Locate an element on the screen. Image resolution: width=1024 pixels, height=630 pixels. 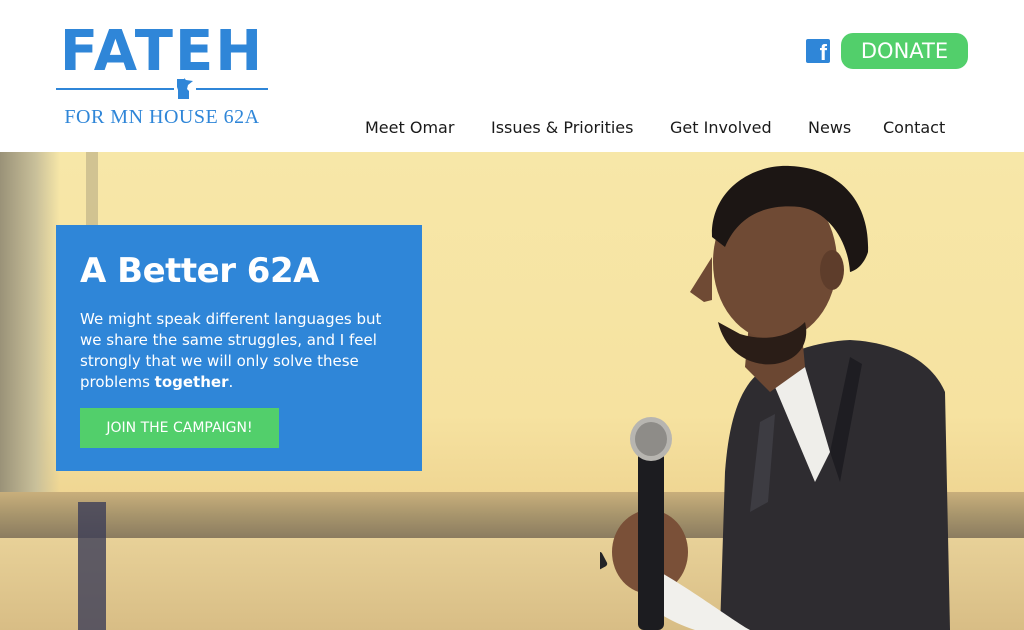
nav-item-issues-priorities: Issues & Priorities is located at coordinates (562, 128).